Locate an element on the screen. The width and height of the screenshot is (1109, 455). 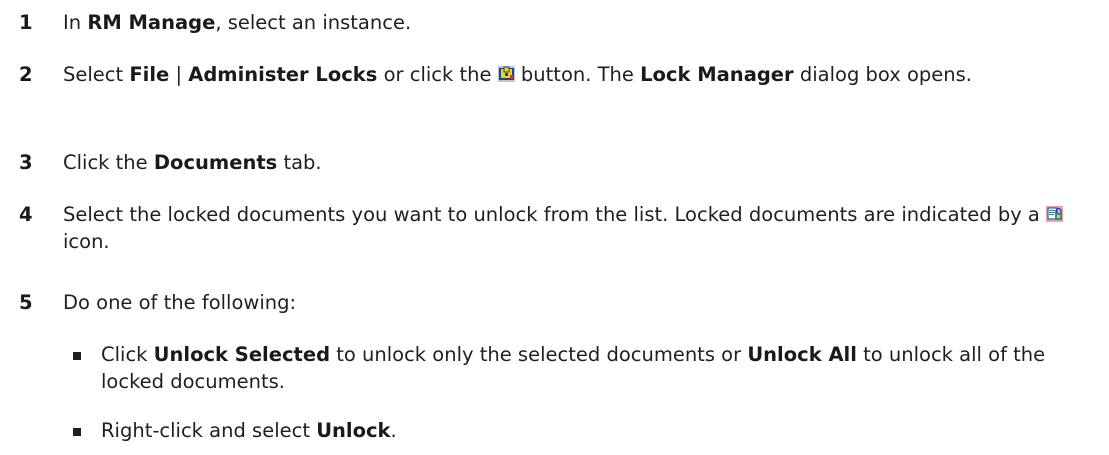
lock-manager-label: Lock Manager is located at coordinates (717, 74).